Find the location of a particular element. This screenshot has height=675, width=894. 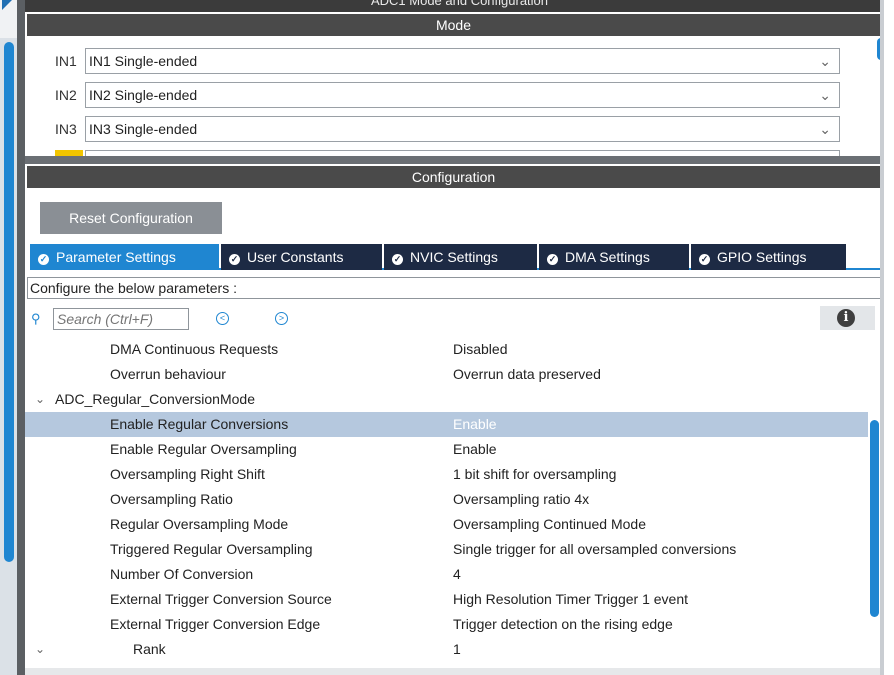

mode-row-in1: IN1 IN1 Single-ended ⌄ is located at coordinates (450, 61).